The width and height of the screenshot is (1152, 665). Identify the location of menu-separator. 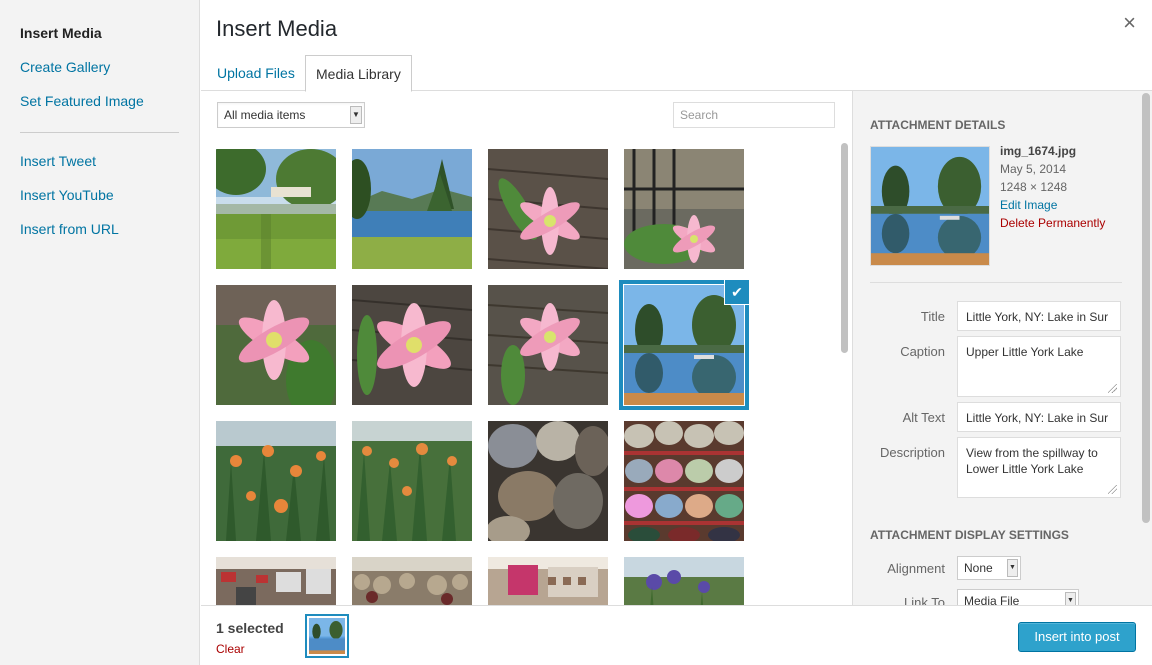
(99, 132).